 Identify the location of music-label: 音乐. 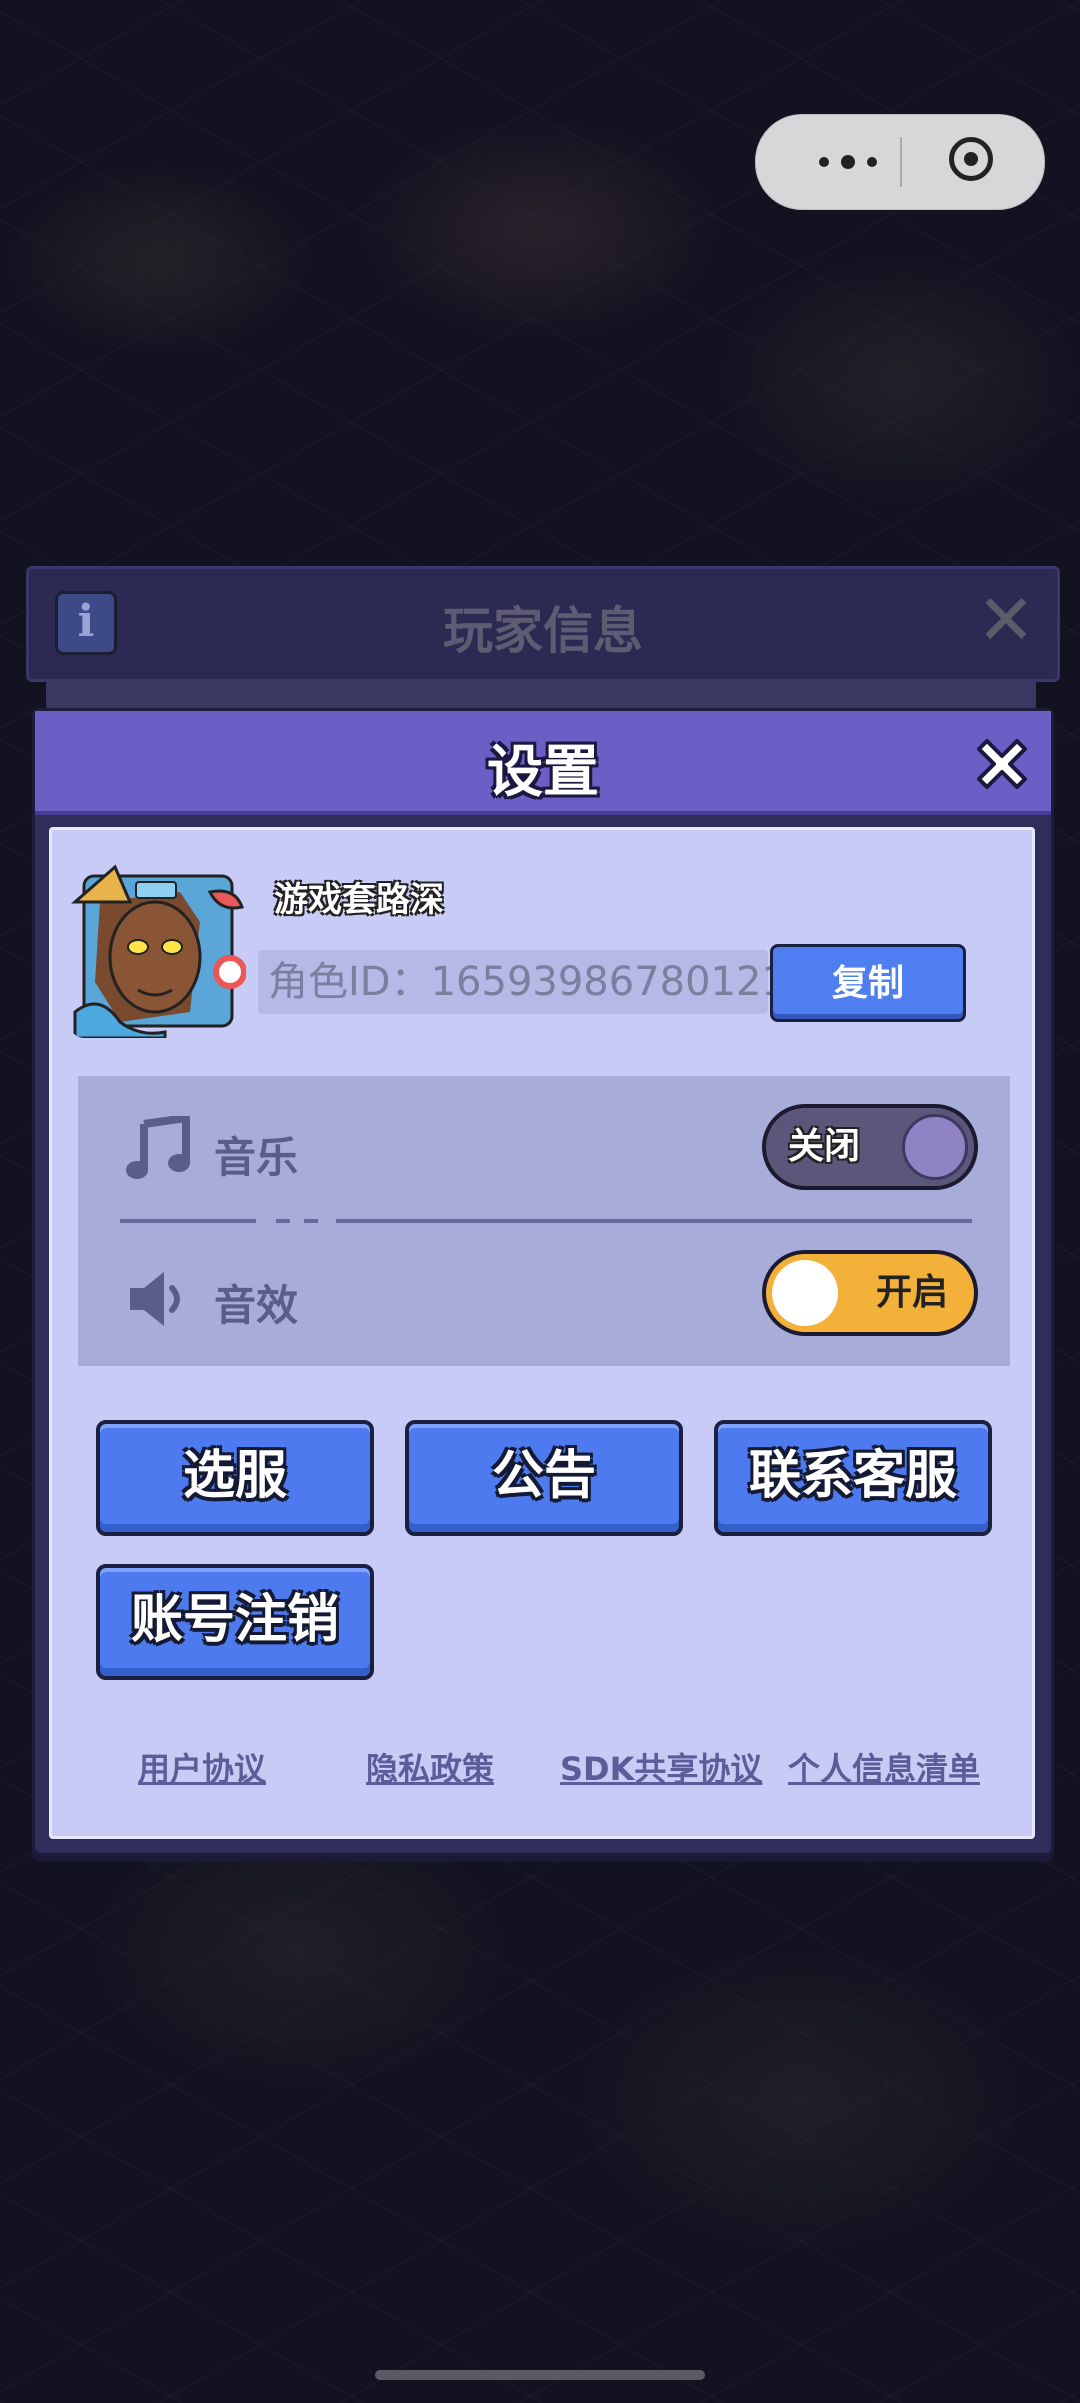
(256, 1157).